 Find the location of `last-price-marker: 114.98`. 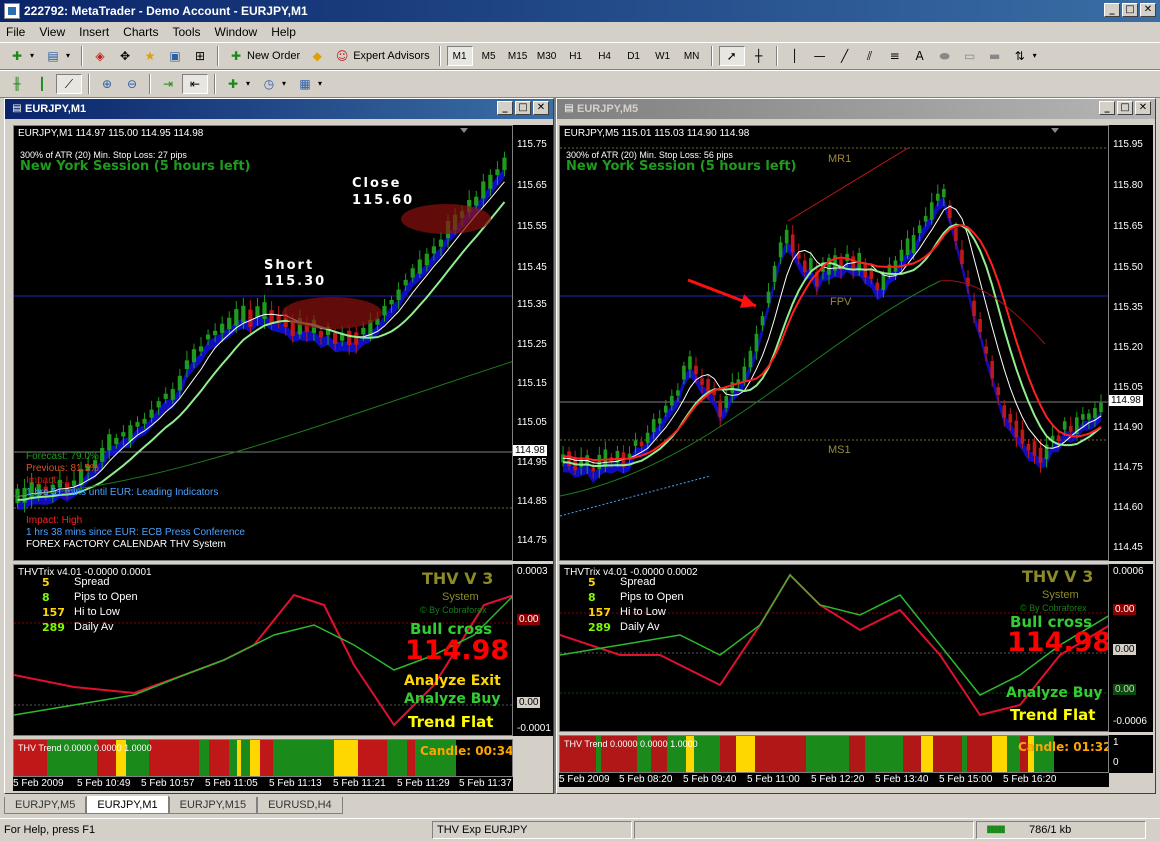

last-price-marker: 114.98 is located at coordinates (530, 450).